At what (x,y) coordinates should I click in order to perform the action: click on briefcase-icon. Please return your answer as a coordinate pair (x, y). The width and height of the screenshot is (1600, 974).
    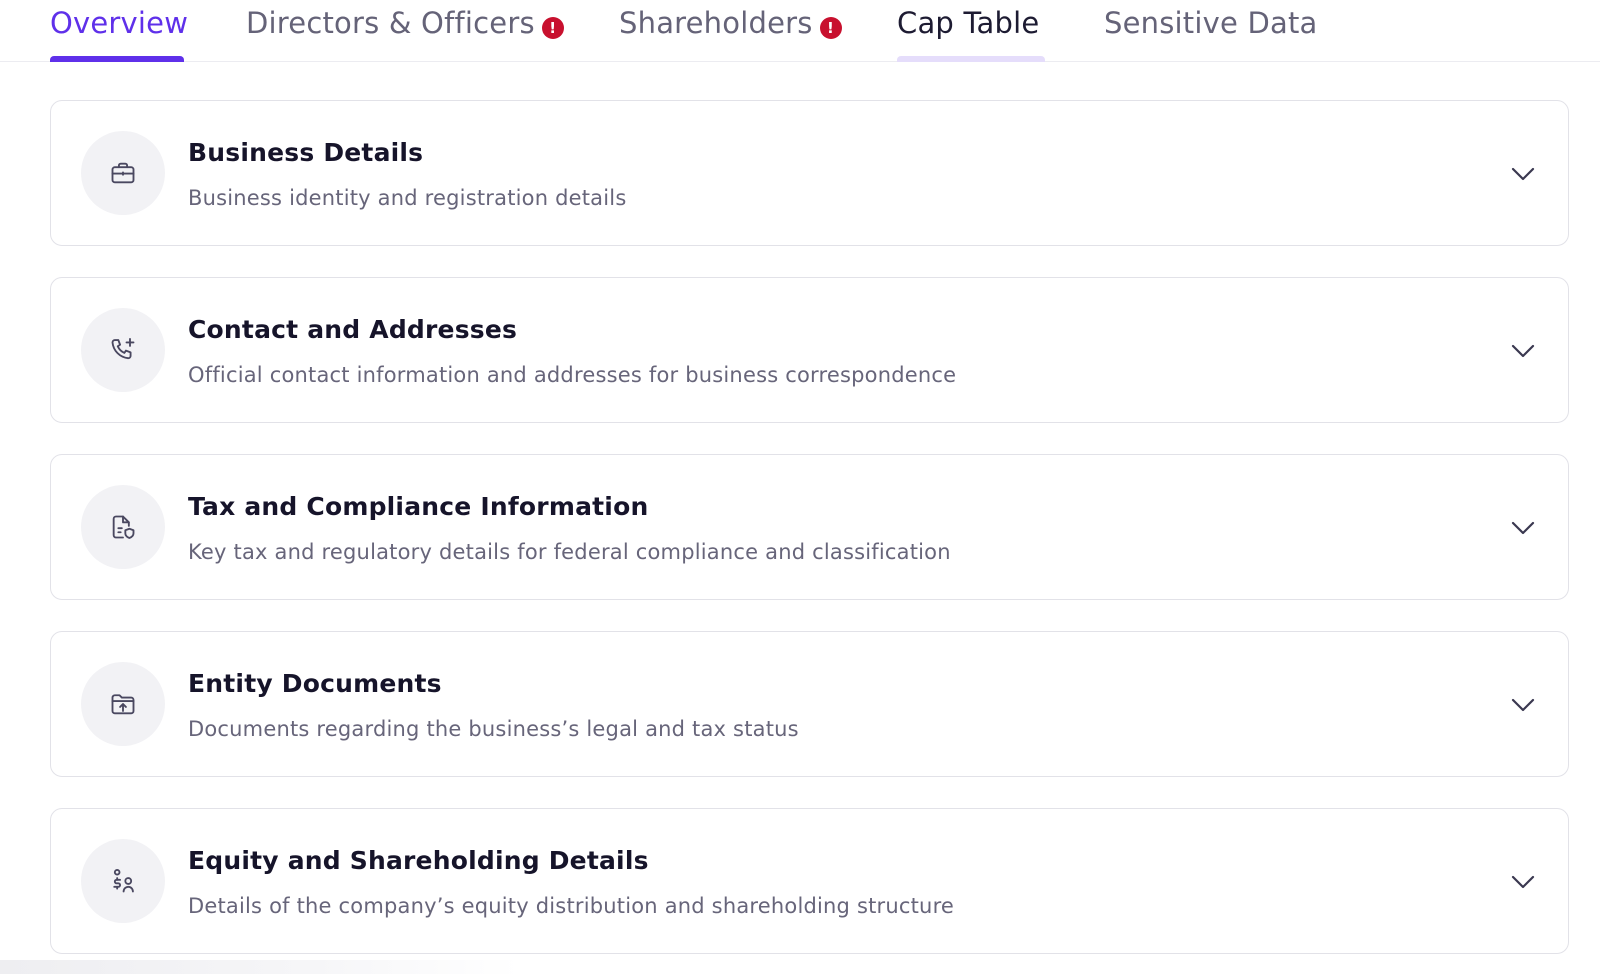
    Looking at the image, I should click on (123, 173).